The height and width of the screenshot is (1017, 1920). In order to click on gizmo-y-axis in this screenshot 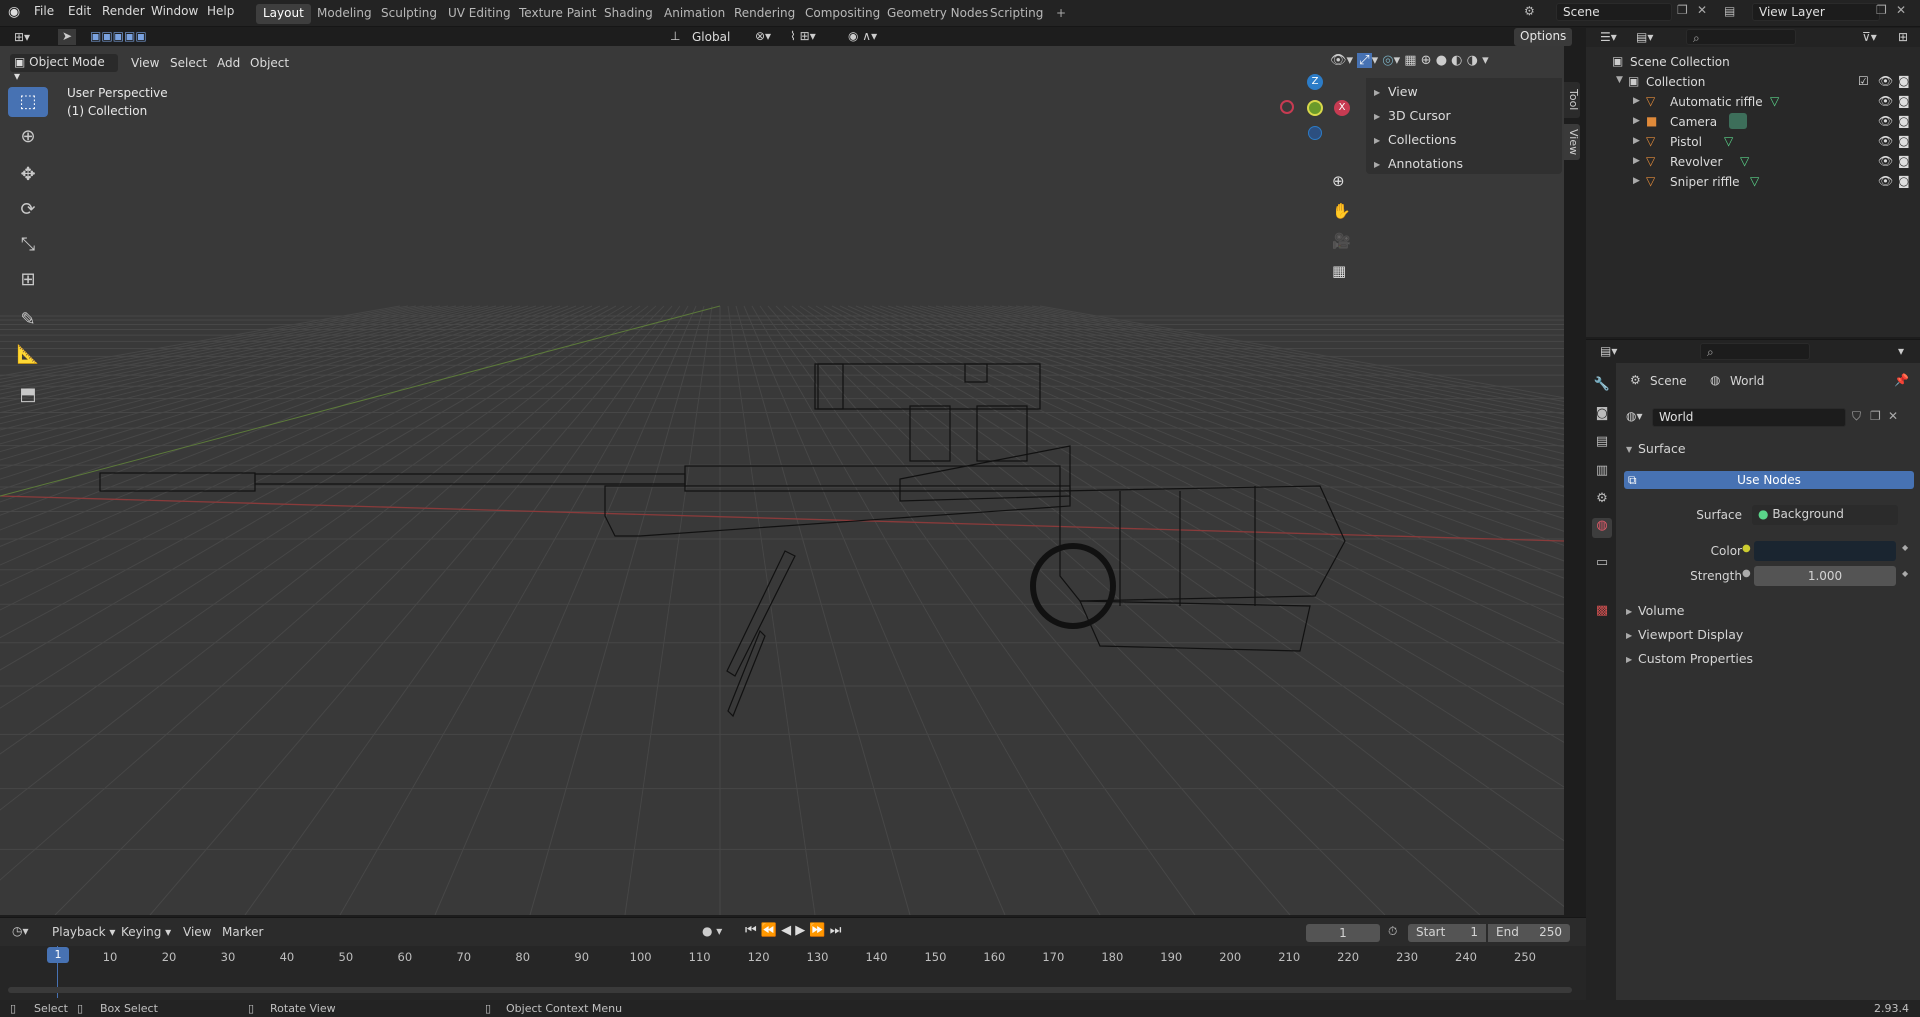, I will do `click(1315, 108)`.